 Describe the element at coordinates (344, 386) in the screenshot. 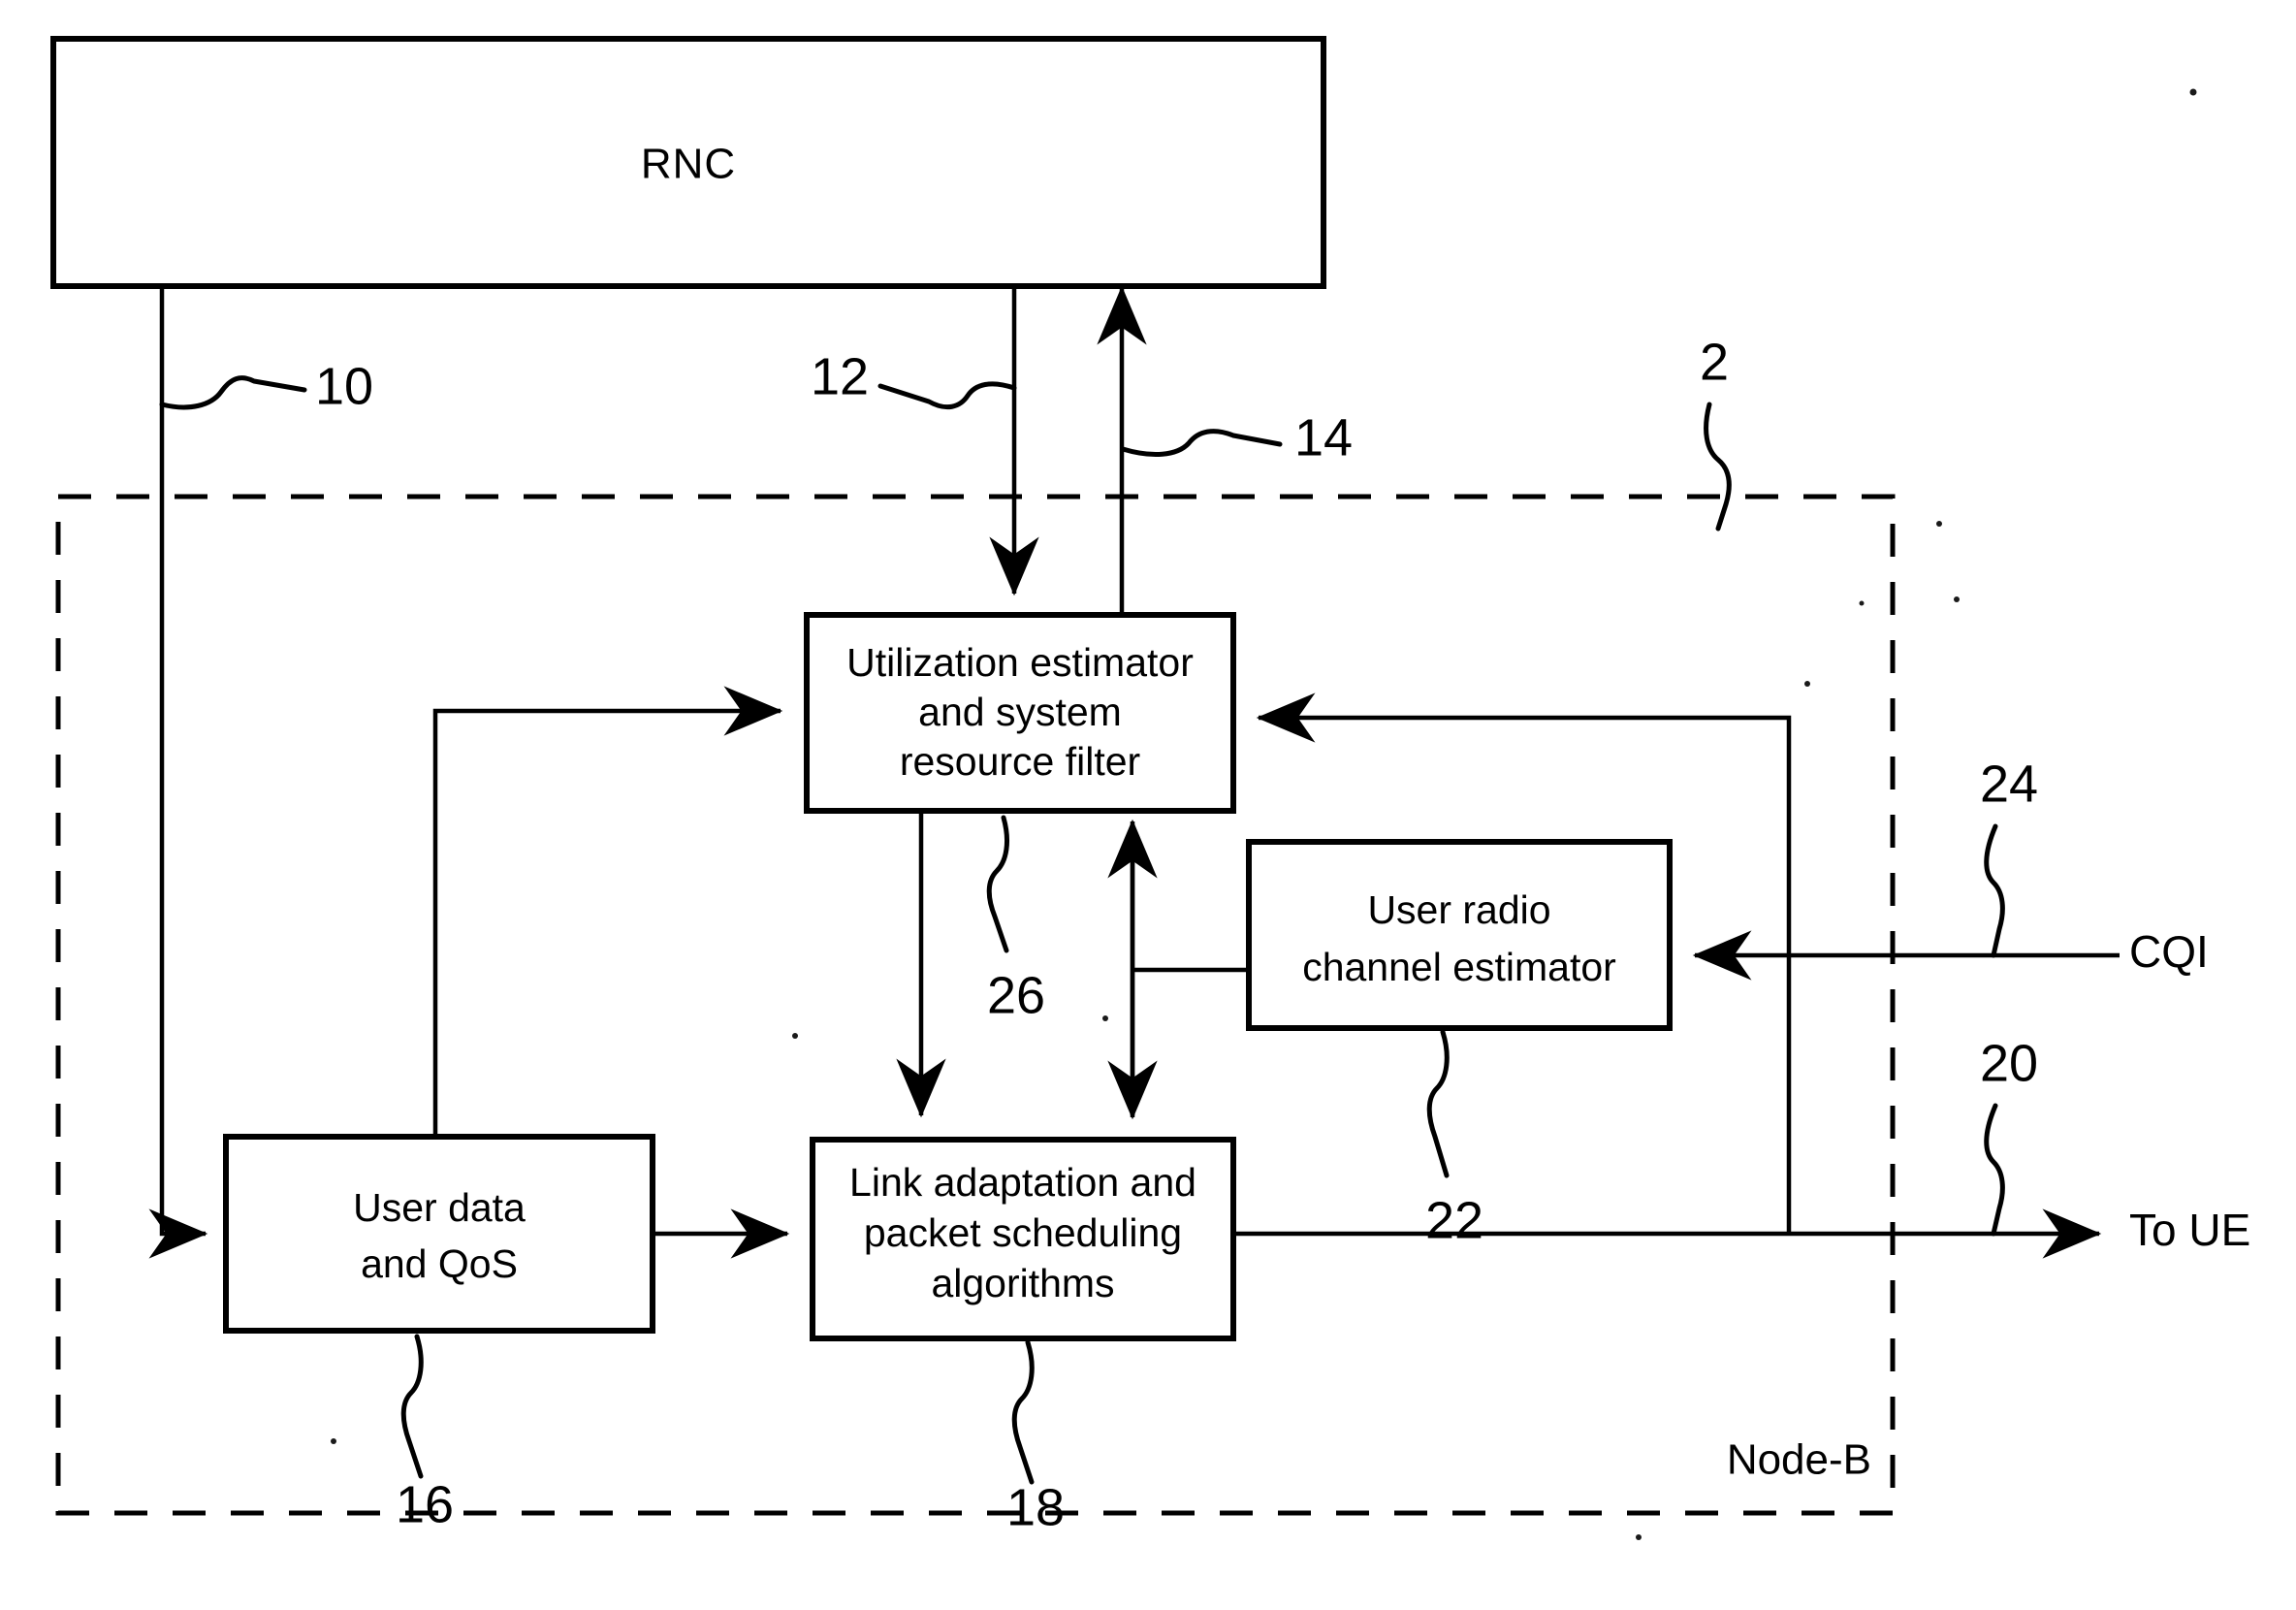

I see `reference-numeral-10: 10` at that location.